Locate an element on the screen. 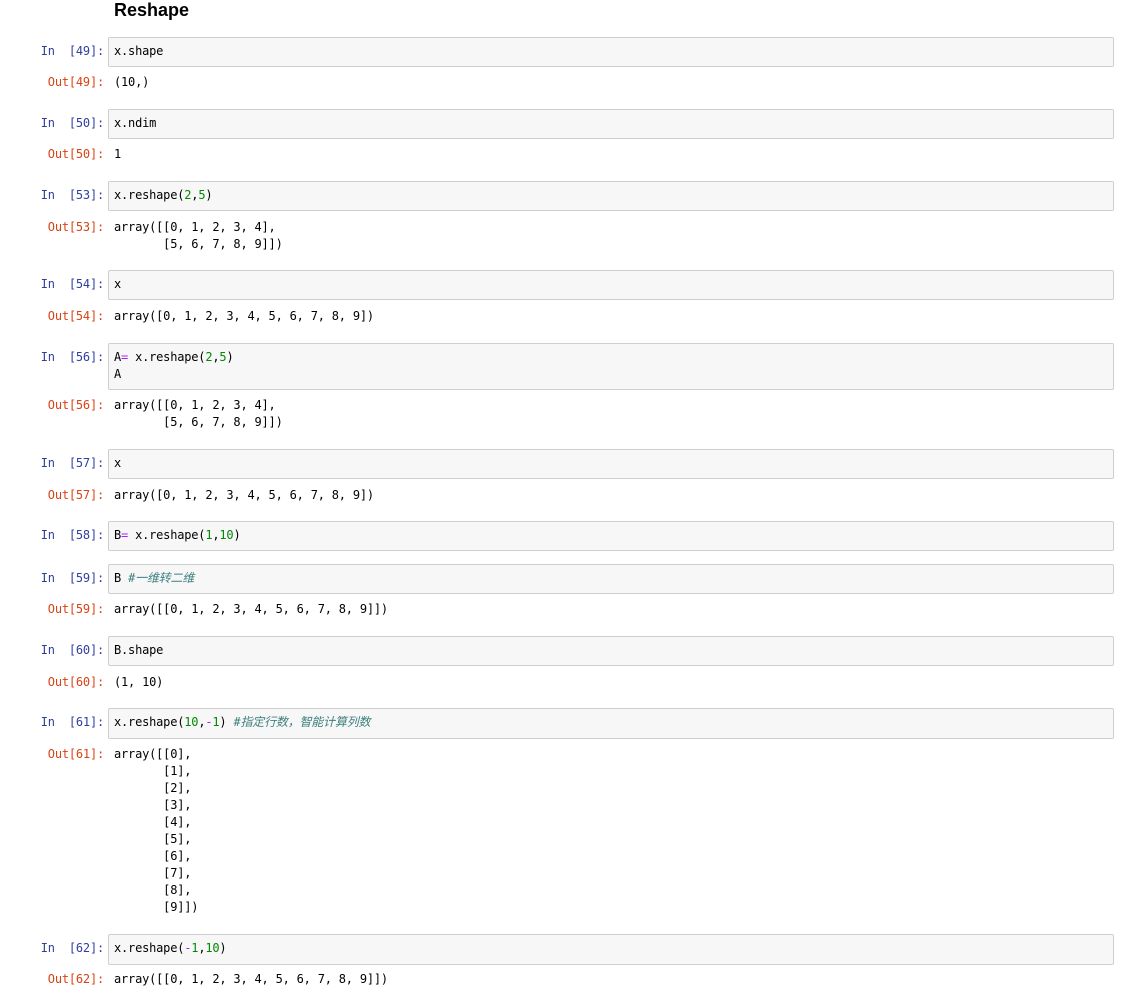 The height and width of the screenshot is (994, 1131). code-text: x.shape is located at coordinates (138, 51).